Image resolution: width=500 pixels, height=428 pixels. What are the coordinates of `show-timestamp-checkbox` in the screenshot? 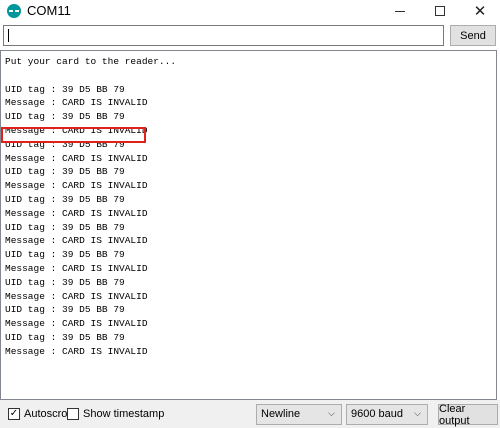 It's located at (73, 414).